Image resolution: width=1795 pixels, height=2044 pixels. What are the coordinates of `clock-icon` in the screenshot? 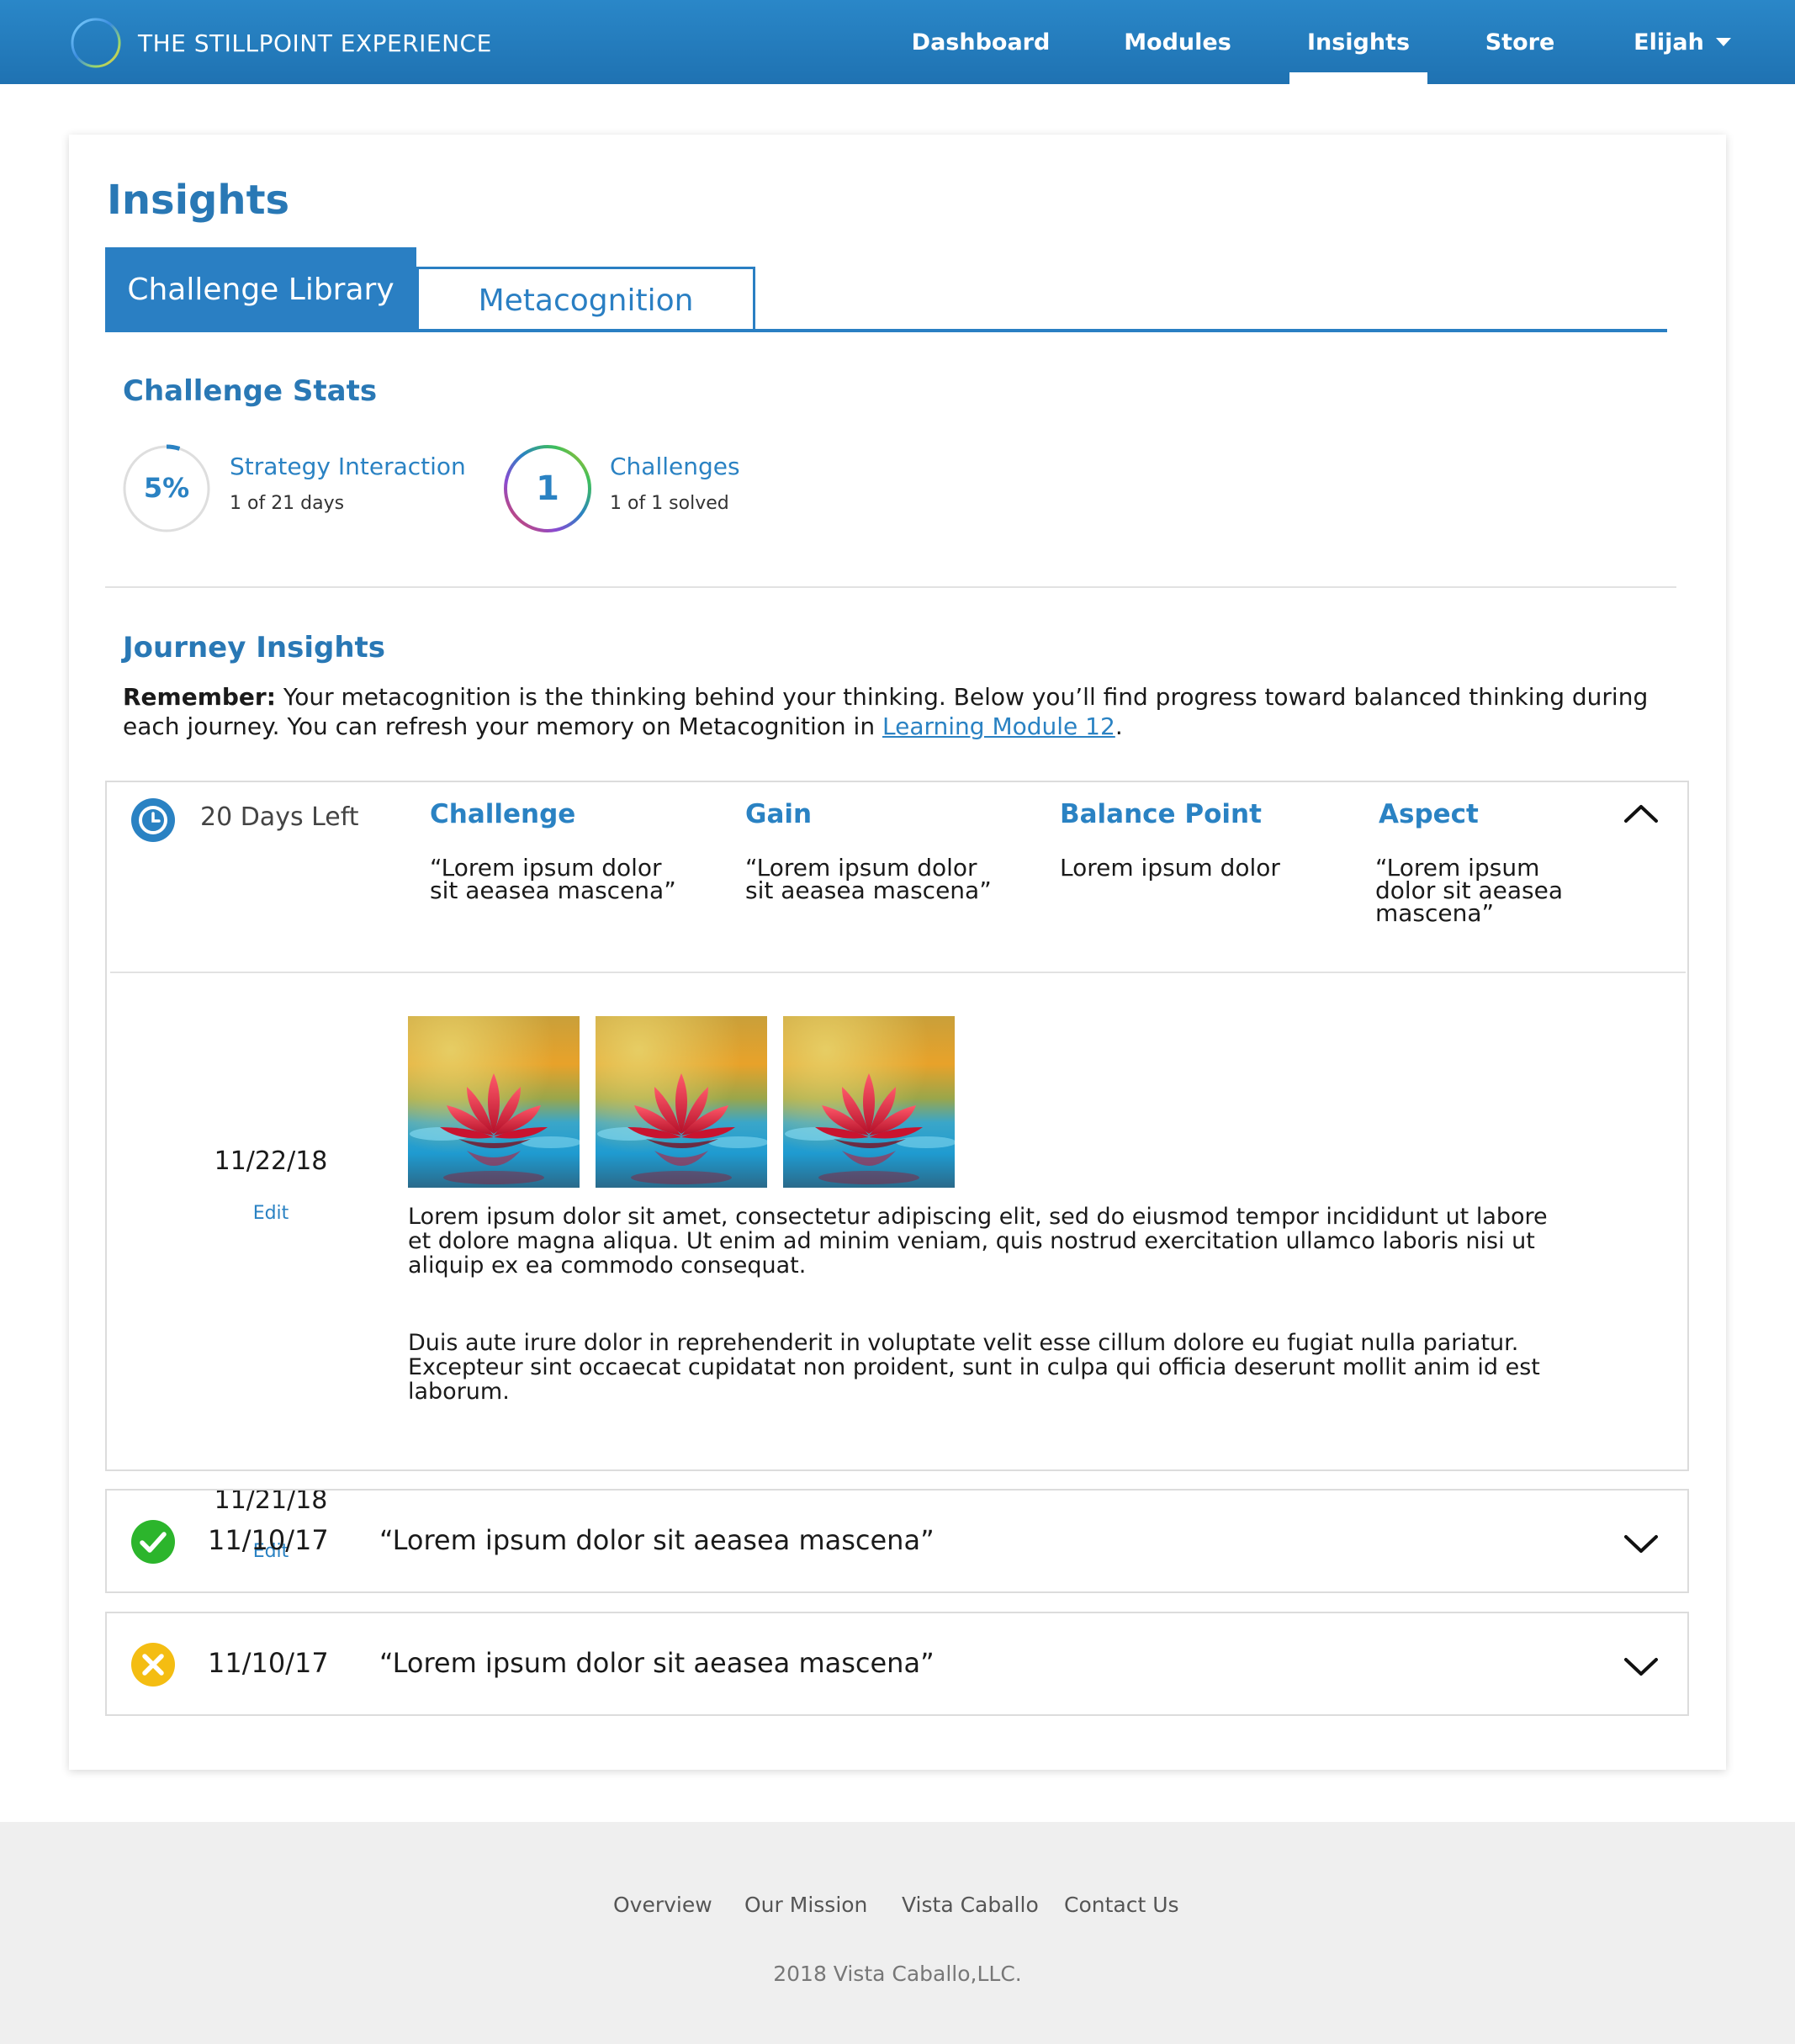 It's located at (153, 820).